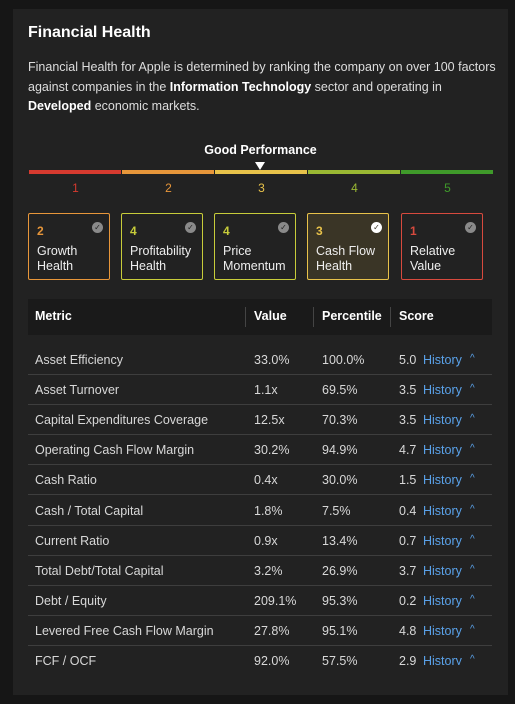 This screenshot has width=515, height=704. What do you see at coordinates (272, 450) in the screenshot?
I see `metric-value: 30.2%` at bounding box center [272, 450].